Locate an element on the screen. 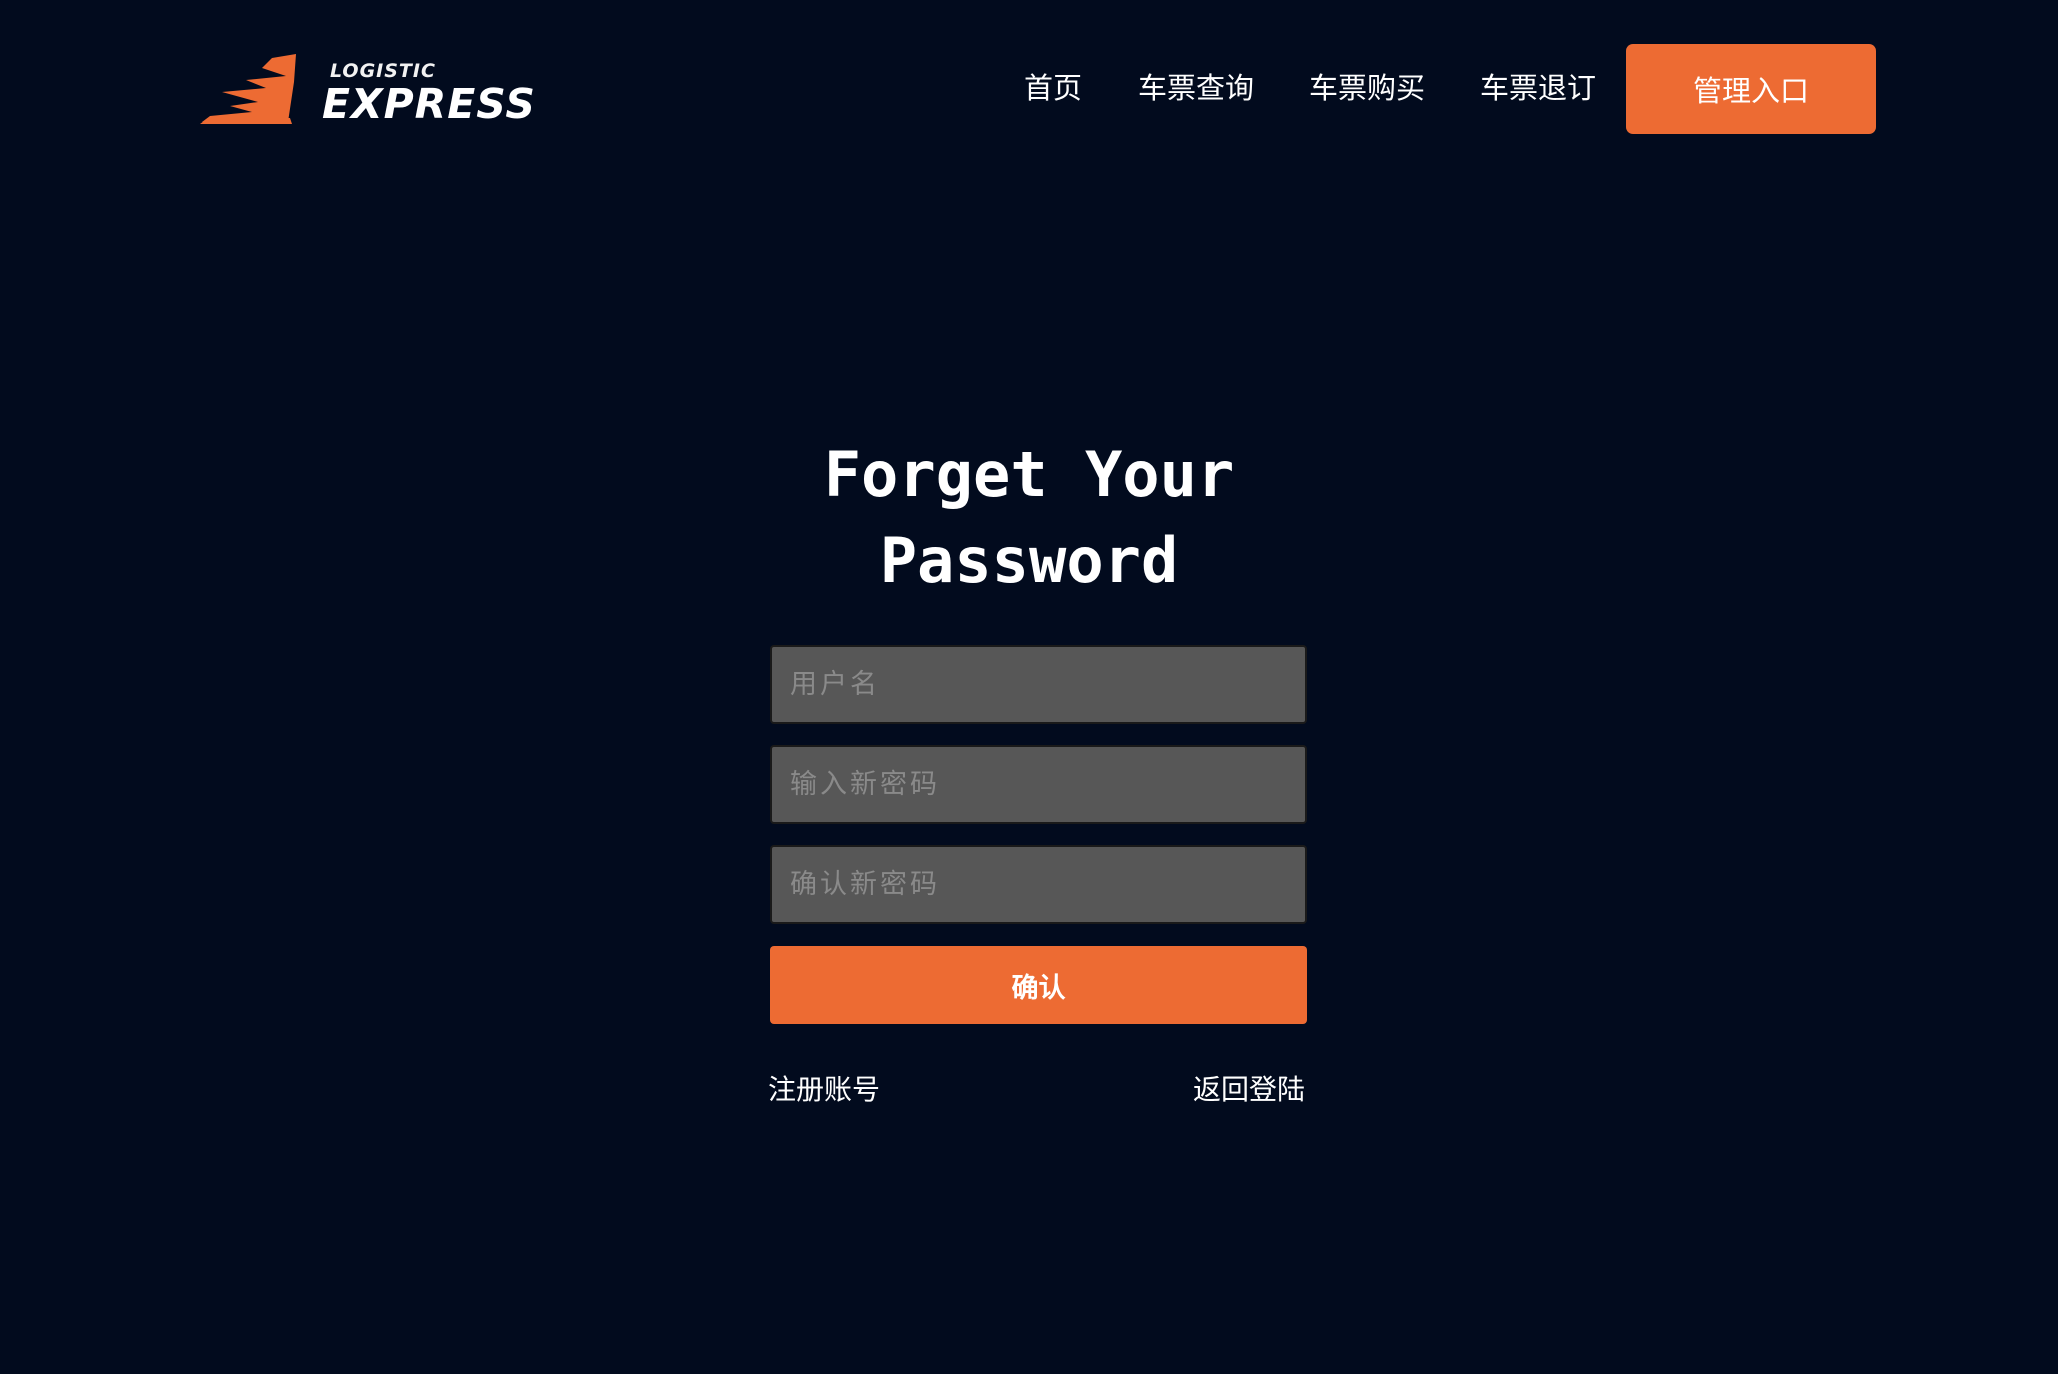  back-to-login-link: 返回登陆 is located at coordinates (1249, 1090).